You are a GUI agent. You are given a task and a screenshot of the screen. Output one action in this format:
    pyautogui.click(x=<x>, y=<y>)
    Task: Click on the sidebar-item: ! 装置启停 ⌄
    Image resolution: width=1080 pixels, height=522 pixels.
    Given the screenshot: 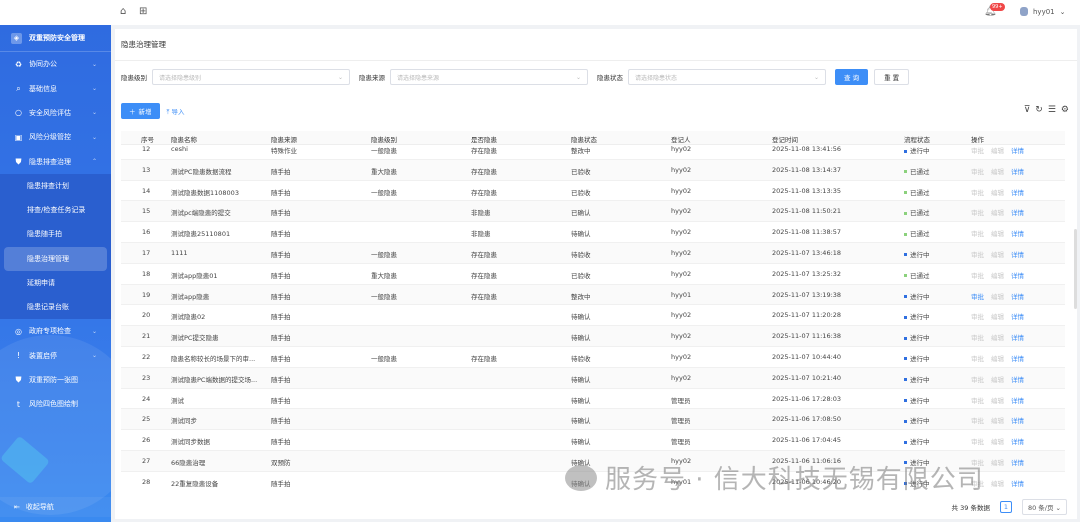 What is the action you would take?
    pyautogui.click(x=55, y=355)
    